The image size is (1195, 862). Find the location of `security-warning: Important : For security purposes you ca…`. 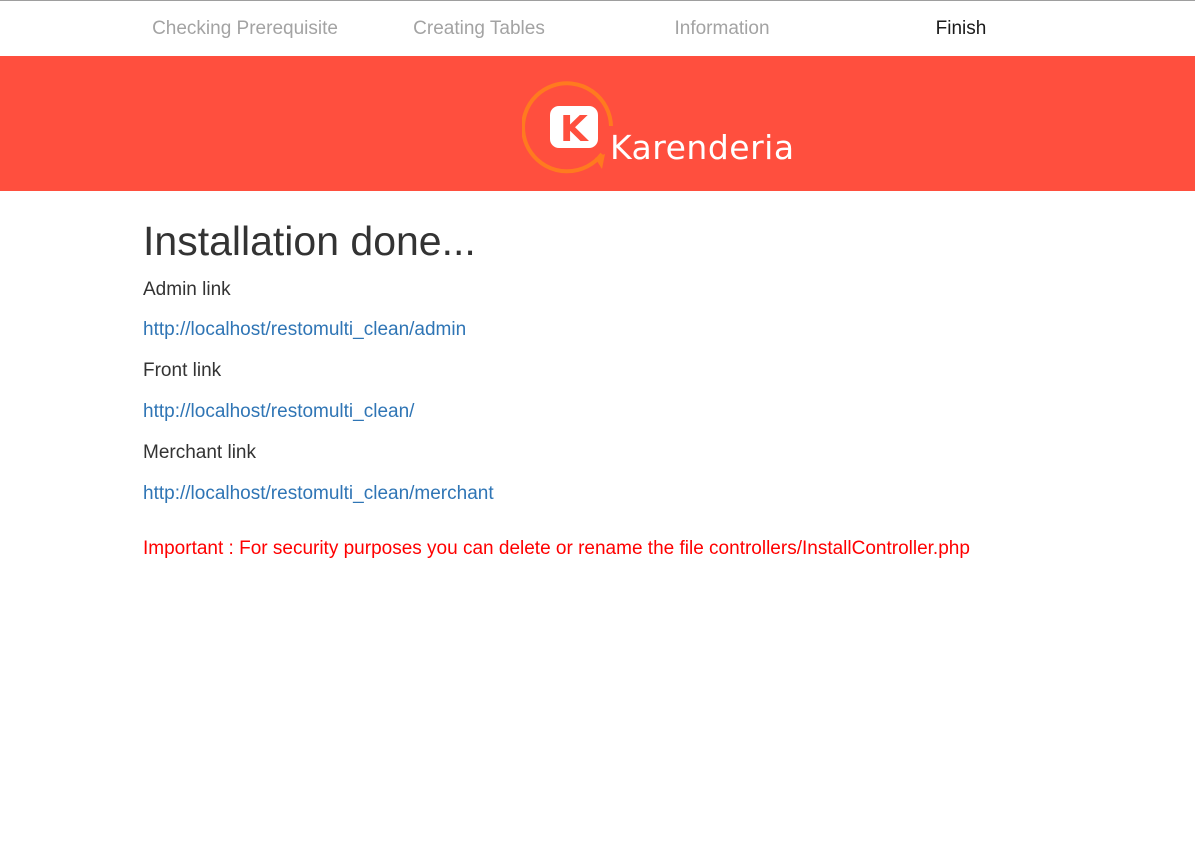

security-warning: Important : For security purposes you ca… is located at coordinates (556, 548).